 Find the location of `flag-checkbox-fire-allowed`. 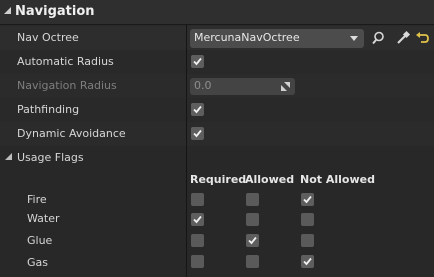

flag-checkbox-fire-allowed is located at coordinates (252, 199).